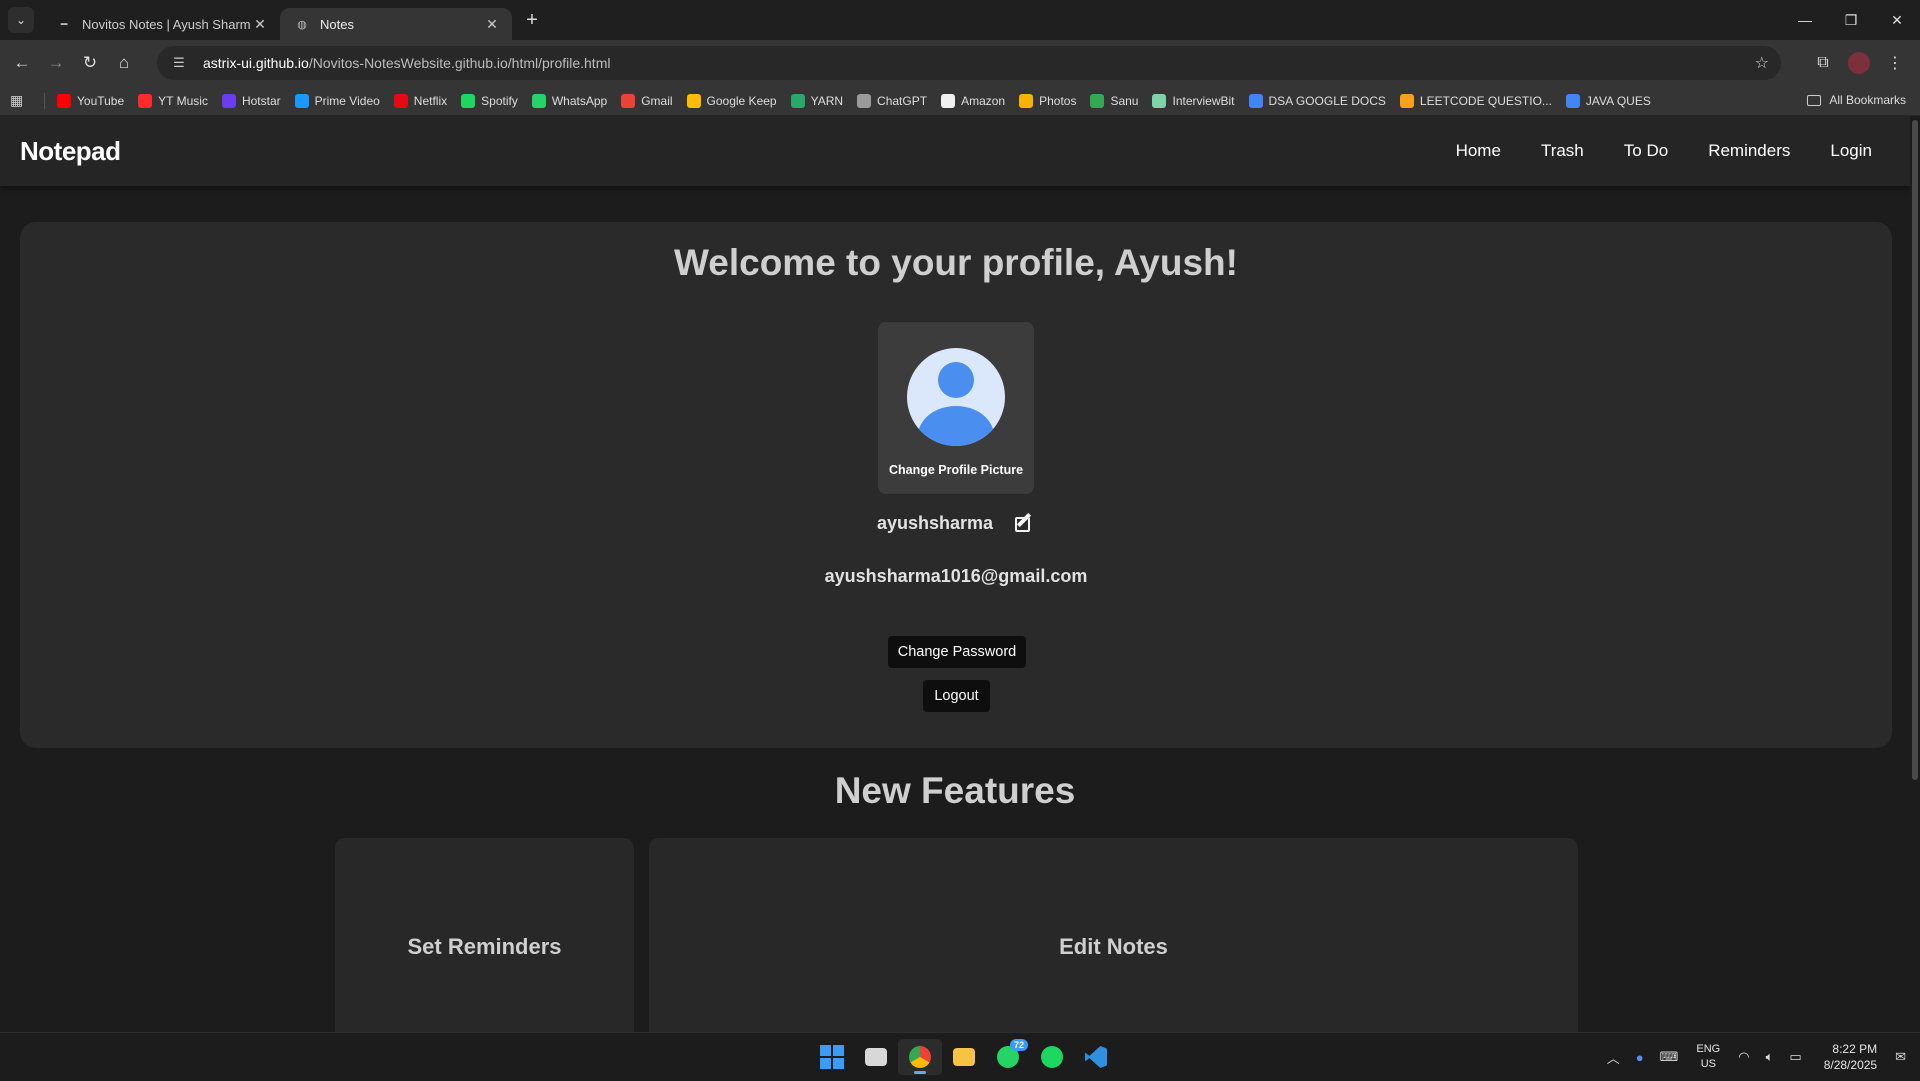 Image resolution: width=1920 pixels, height=1081 pixels. I want to click on profile-picture-box: Change Profile Picture, so click(956, 408).